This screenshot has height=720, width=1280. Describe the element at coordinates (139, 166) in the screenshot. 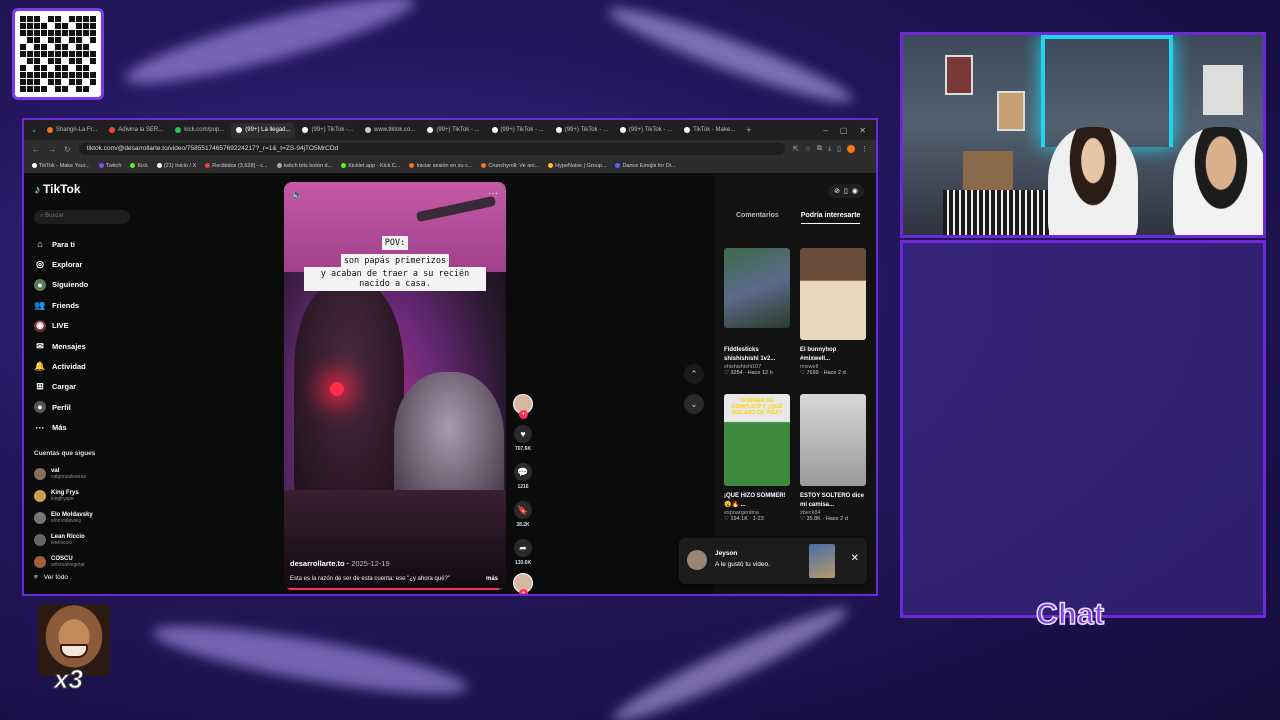

I see `bookmark-item: Kick` at that location.